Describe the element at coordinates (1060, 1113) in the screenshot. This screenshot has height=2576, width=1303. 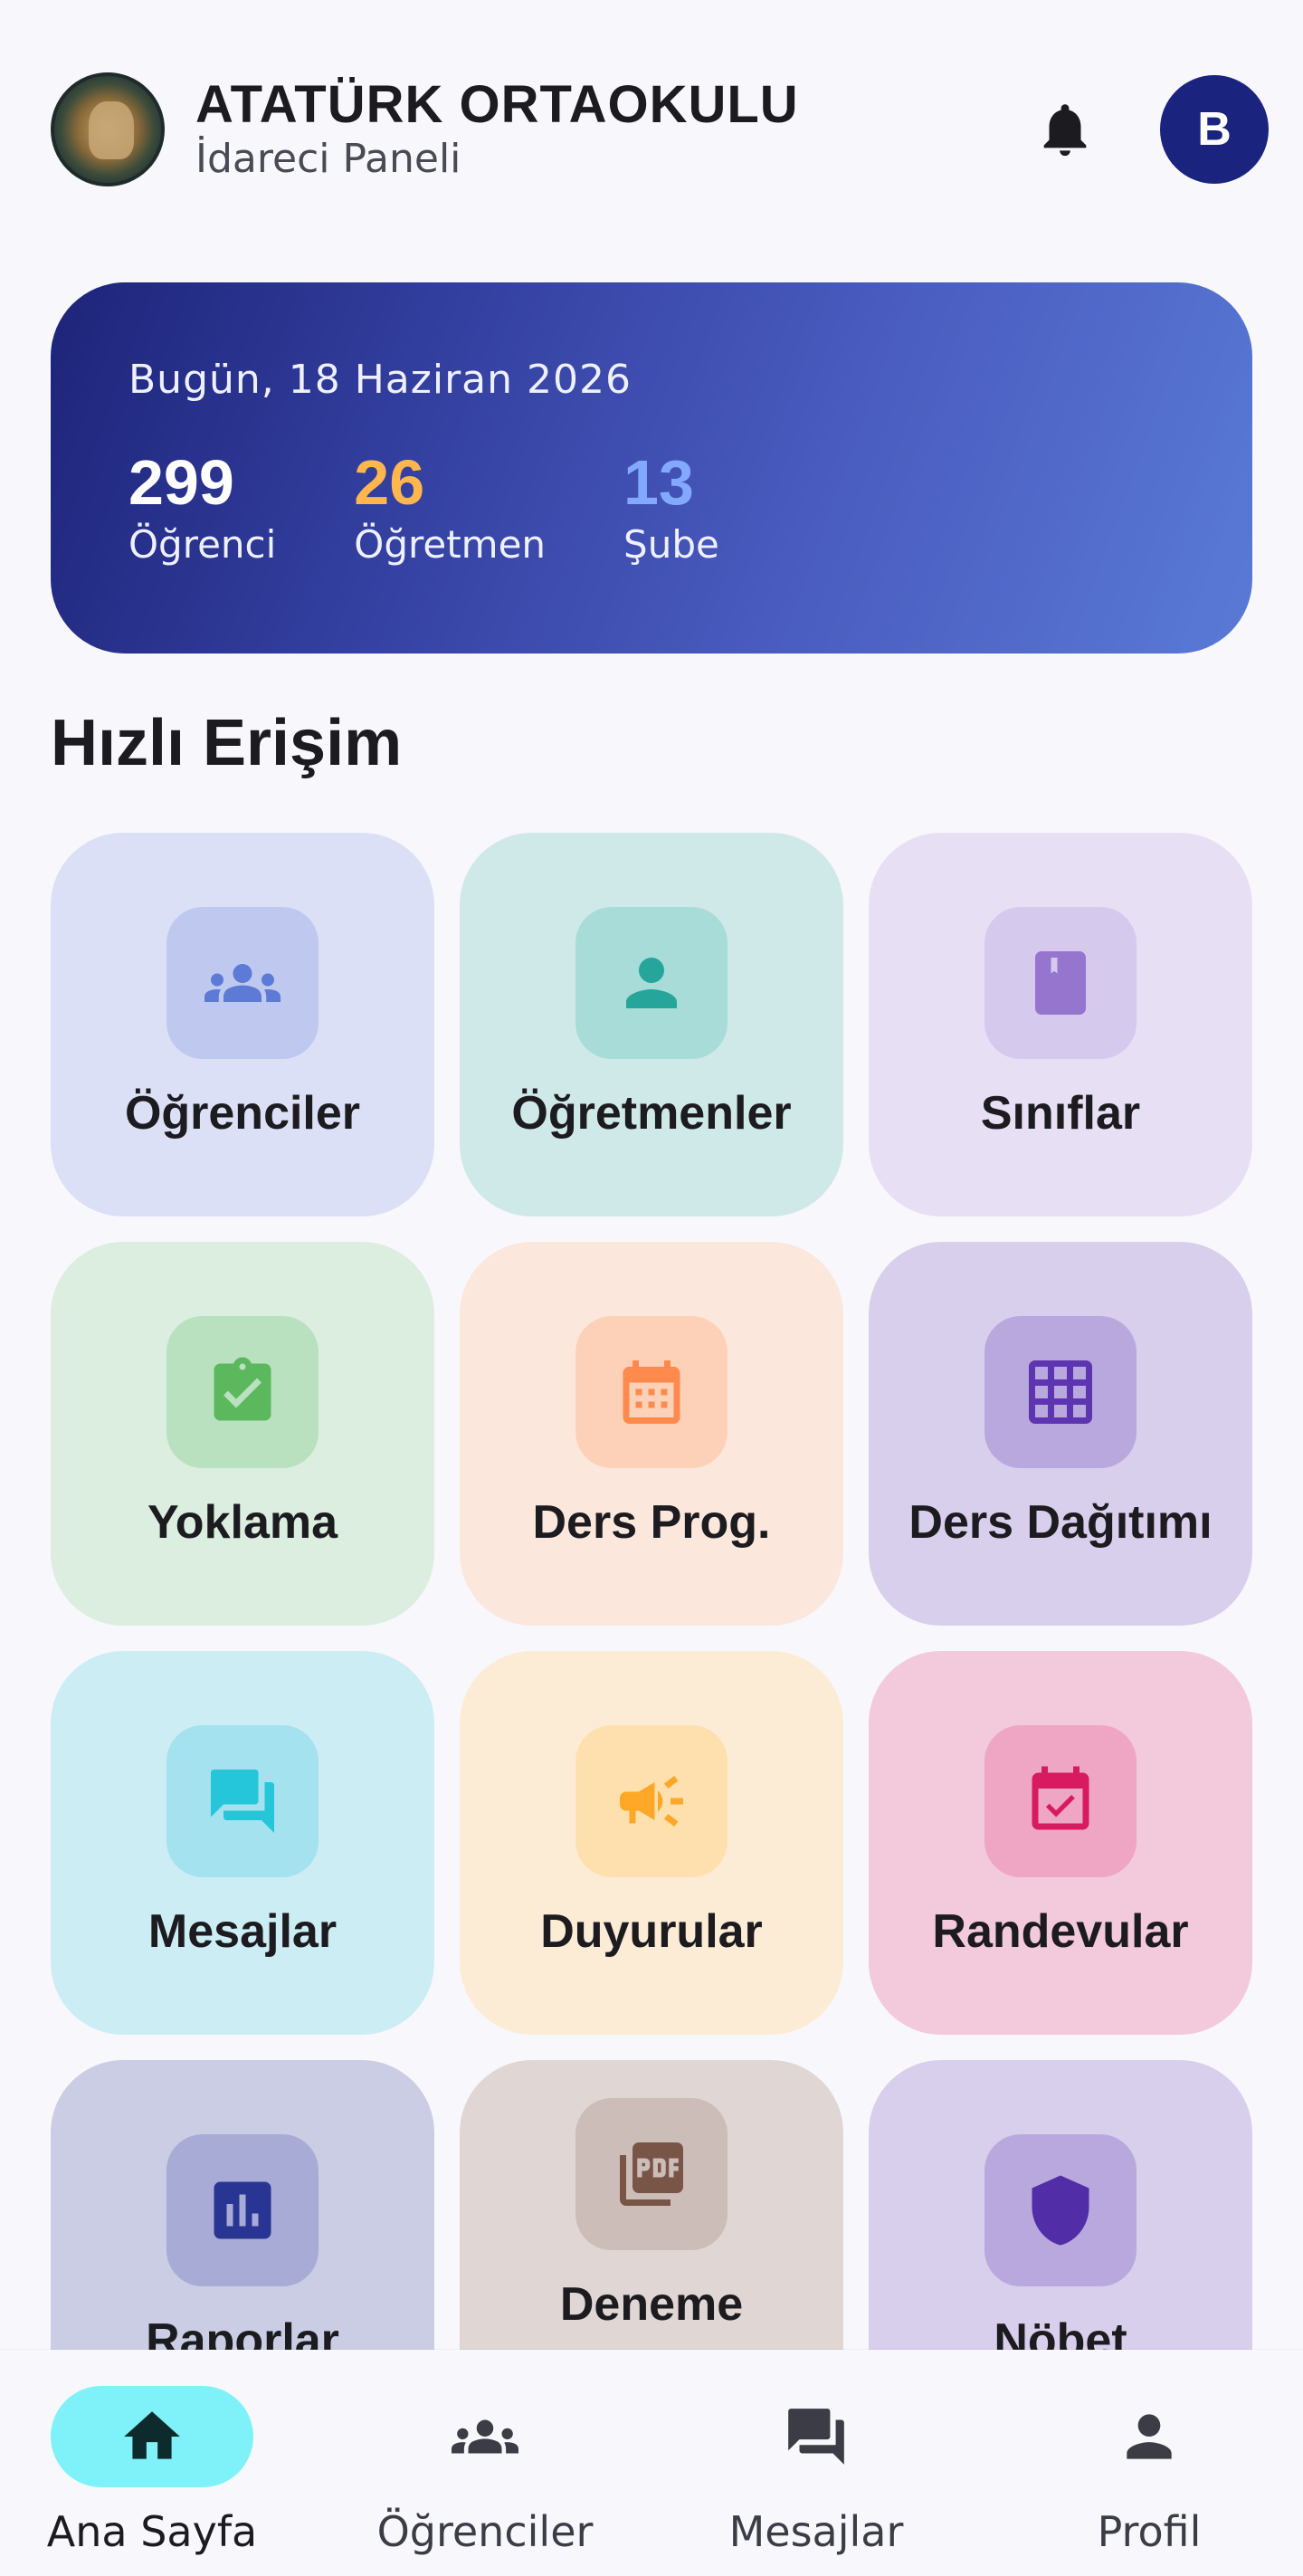
I see `tile-label: Sınıflar` at that location.